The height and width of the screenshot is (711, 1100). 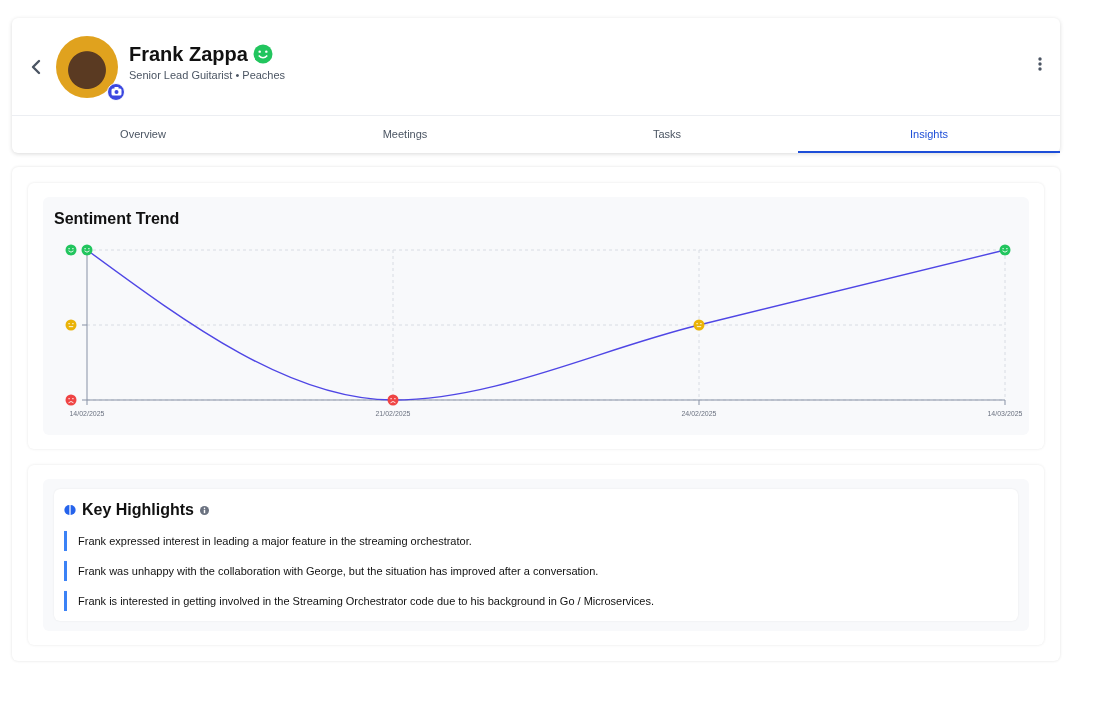 I want to click on tab: Overview, so click(x=143, y=134).